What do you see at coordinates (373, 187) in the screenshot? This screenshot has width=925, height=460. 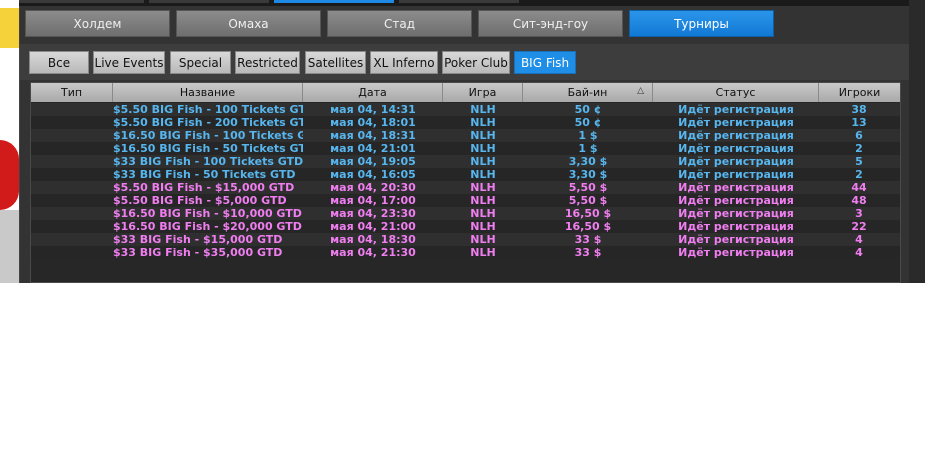 I see `cell-date: мая 04, 20:30` at bounding box center [373, 187].